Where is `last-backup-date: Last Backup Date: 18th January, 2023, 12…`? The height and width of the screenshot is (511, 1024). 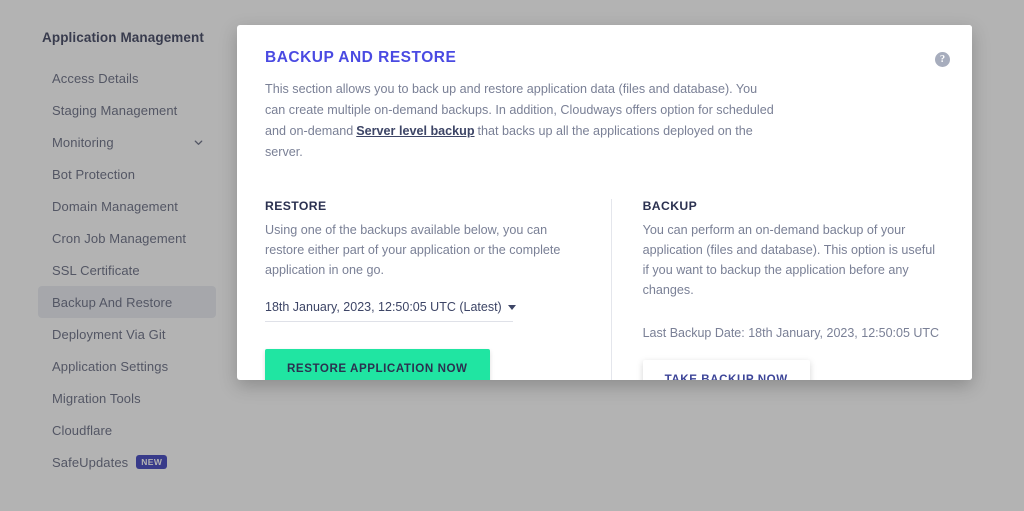 last-backup-date: Last Backup Date: 18th January, 2023, 12… is located at coordinates (791, 333).